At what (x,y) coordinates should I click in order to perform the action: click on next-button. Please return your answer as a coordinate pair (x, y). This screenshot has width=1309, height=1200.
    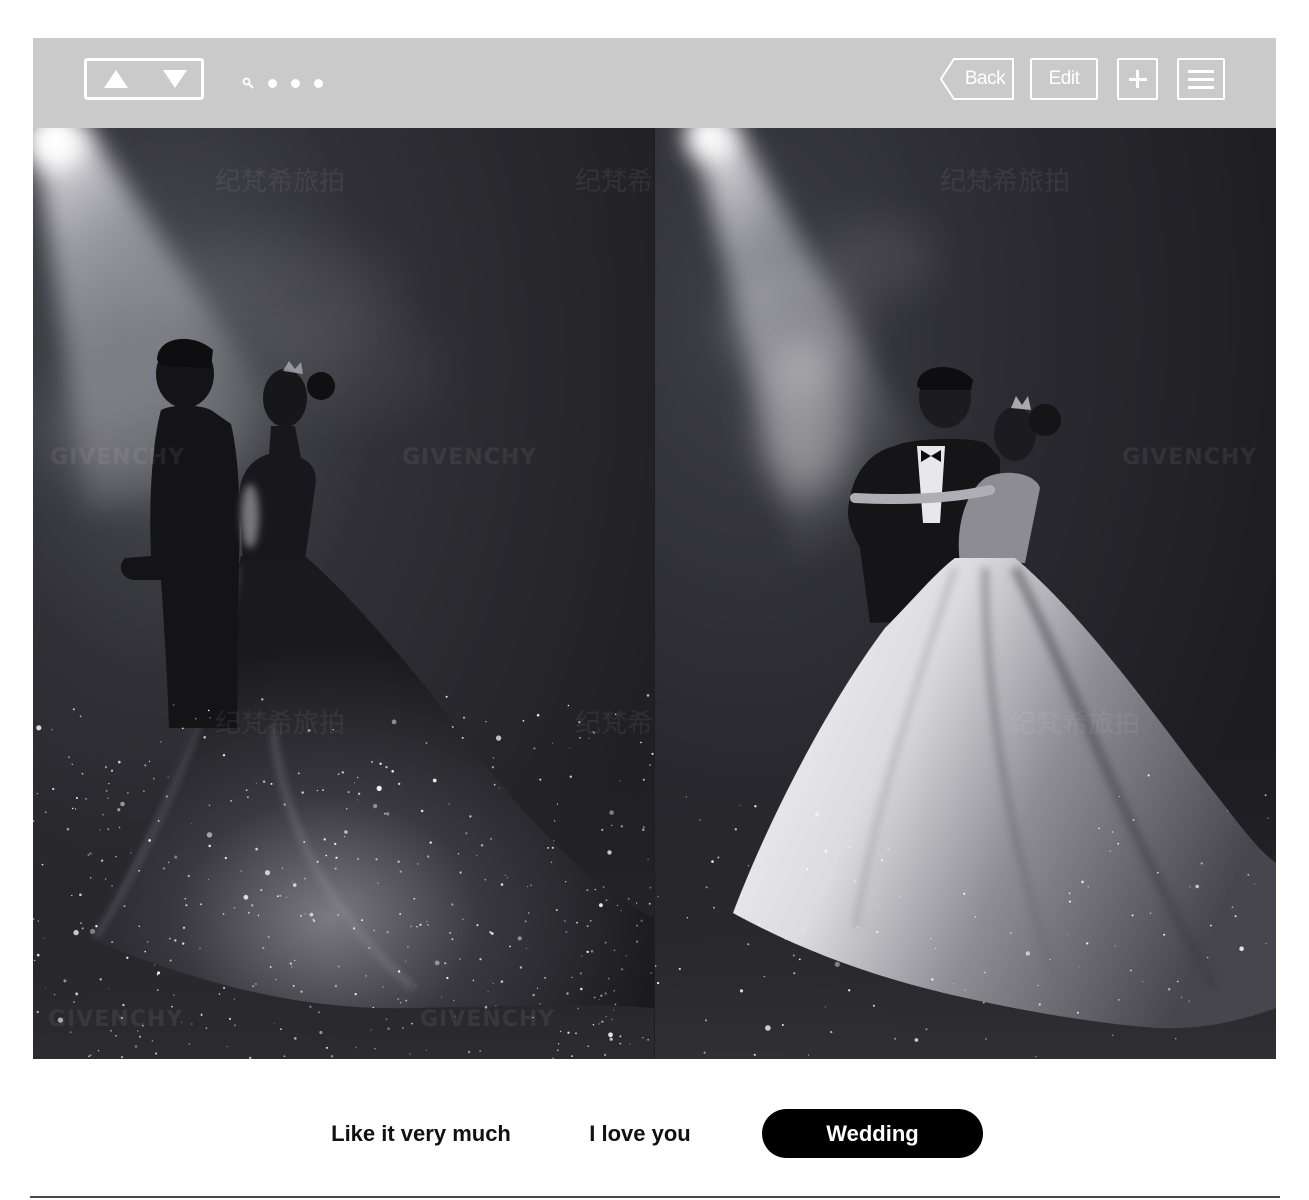
    Looking at the image, I should click on (175, 79).